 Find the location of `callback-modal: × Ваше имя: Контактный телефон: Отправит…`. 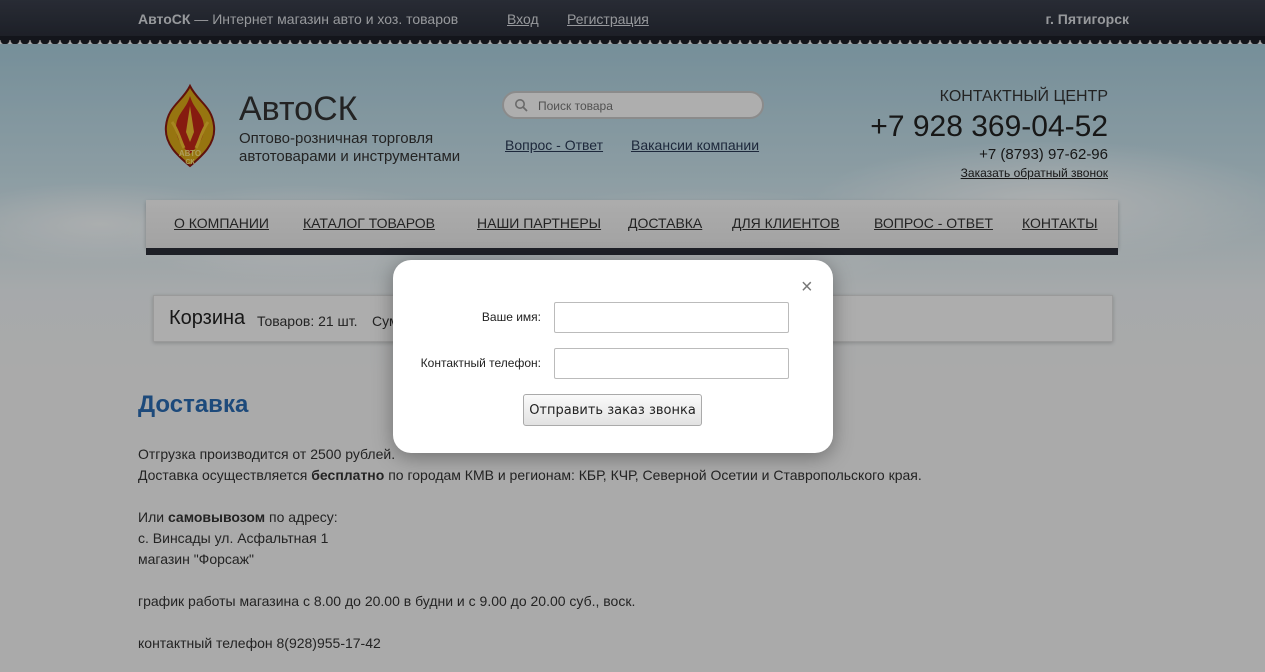

callback-modal: × Ваше имя: Контактный телефон: Отправит… is located at coordinates (613, 356).